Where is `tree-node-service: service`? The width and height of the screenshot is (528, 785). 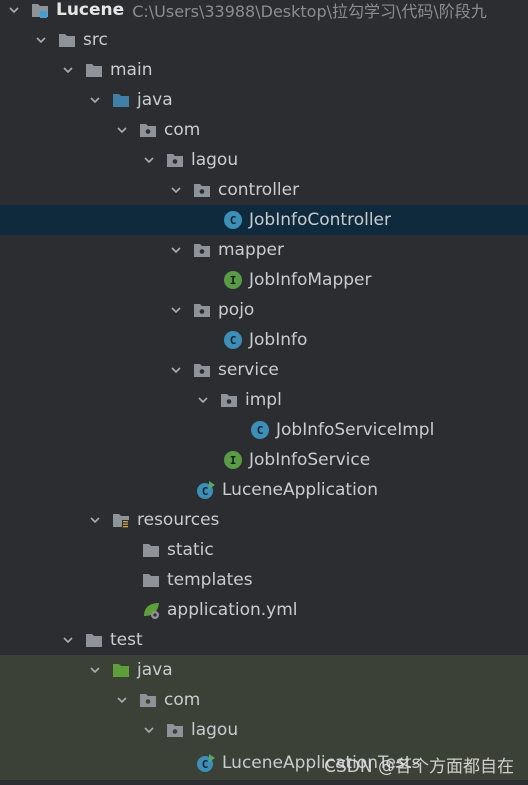 tree-node-service: service is located at coordinates (264, 370).